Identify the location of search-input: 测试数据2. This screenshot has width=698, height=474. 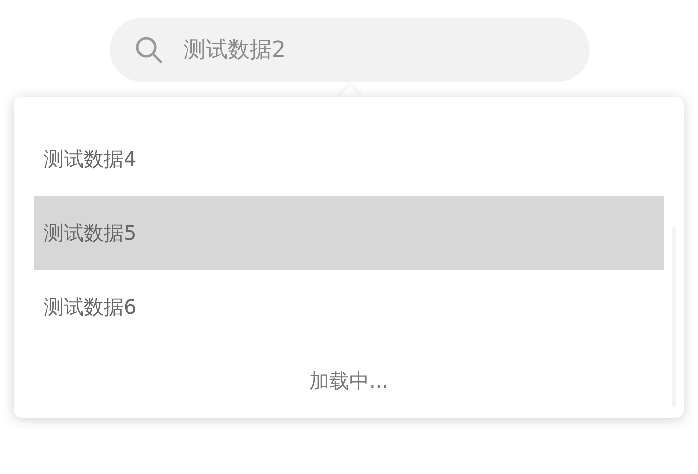
(364, 50).